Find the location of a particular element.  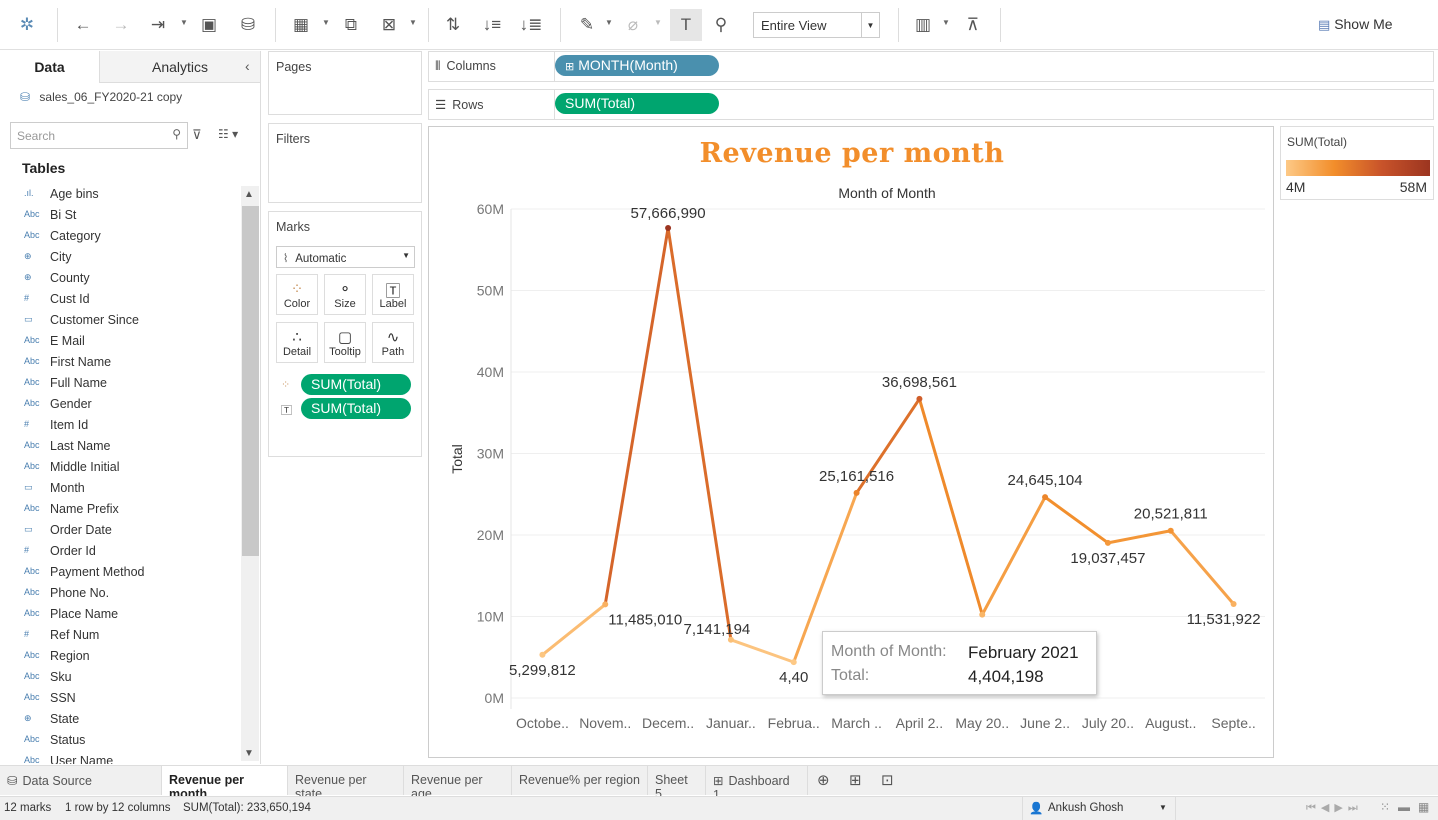

new-worksheet-dropdown-icon: ▼ is located at coordinates (326, 22).